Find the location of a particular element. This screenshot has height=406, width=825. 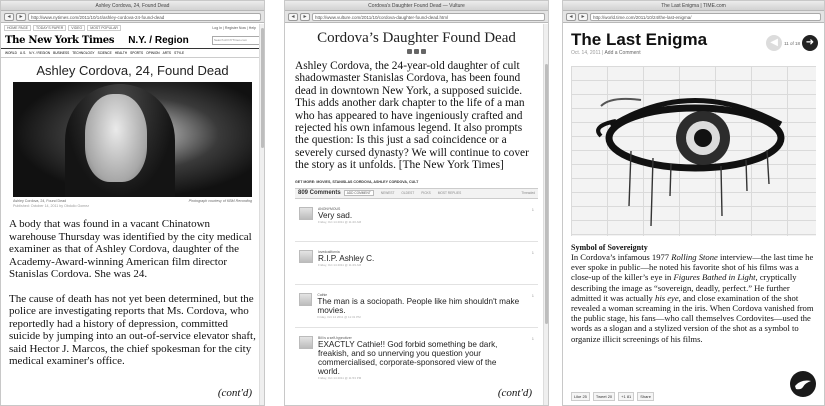

nav-business: BUSINESS is located at coordinates (61, 53).